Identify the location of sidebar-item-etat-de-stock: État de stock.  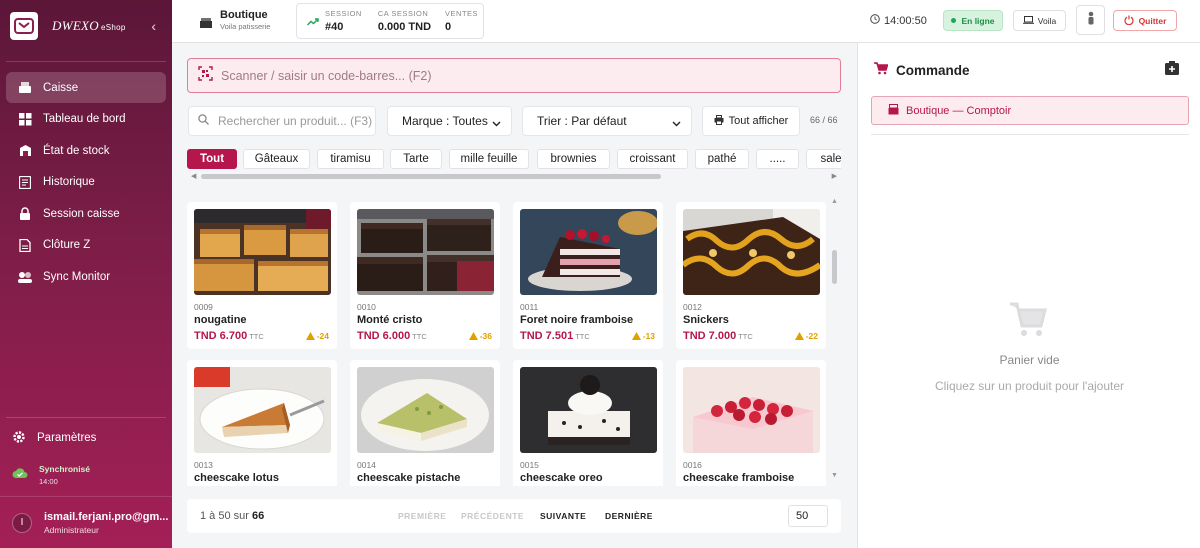
(86, 150).